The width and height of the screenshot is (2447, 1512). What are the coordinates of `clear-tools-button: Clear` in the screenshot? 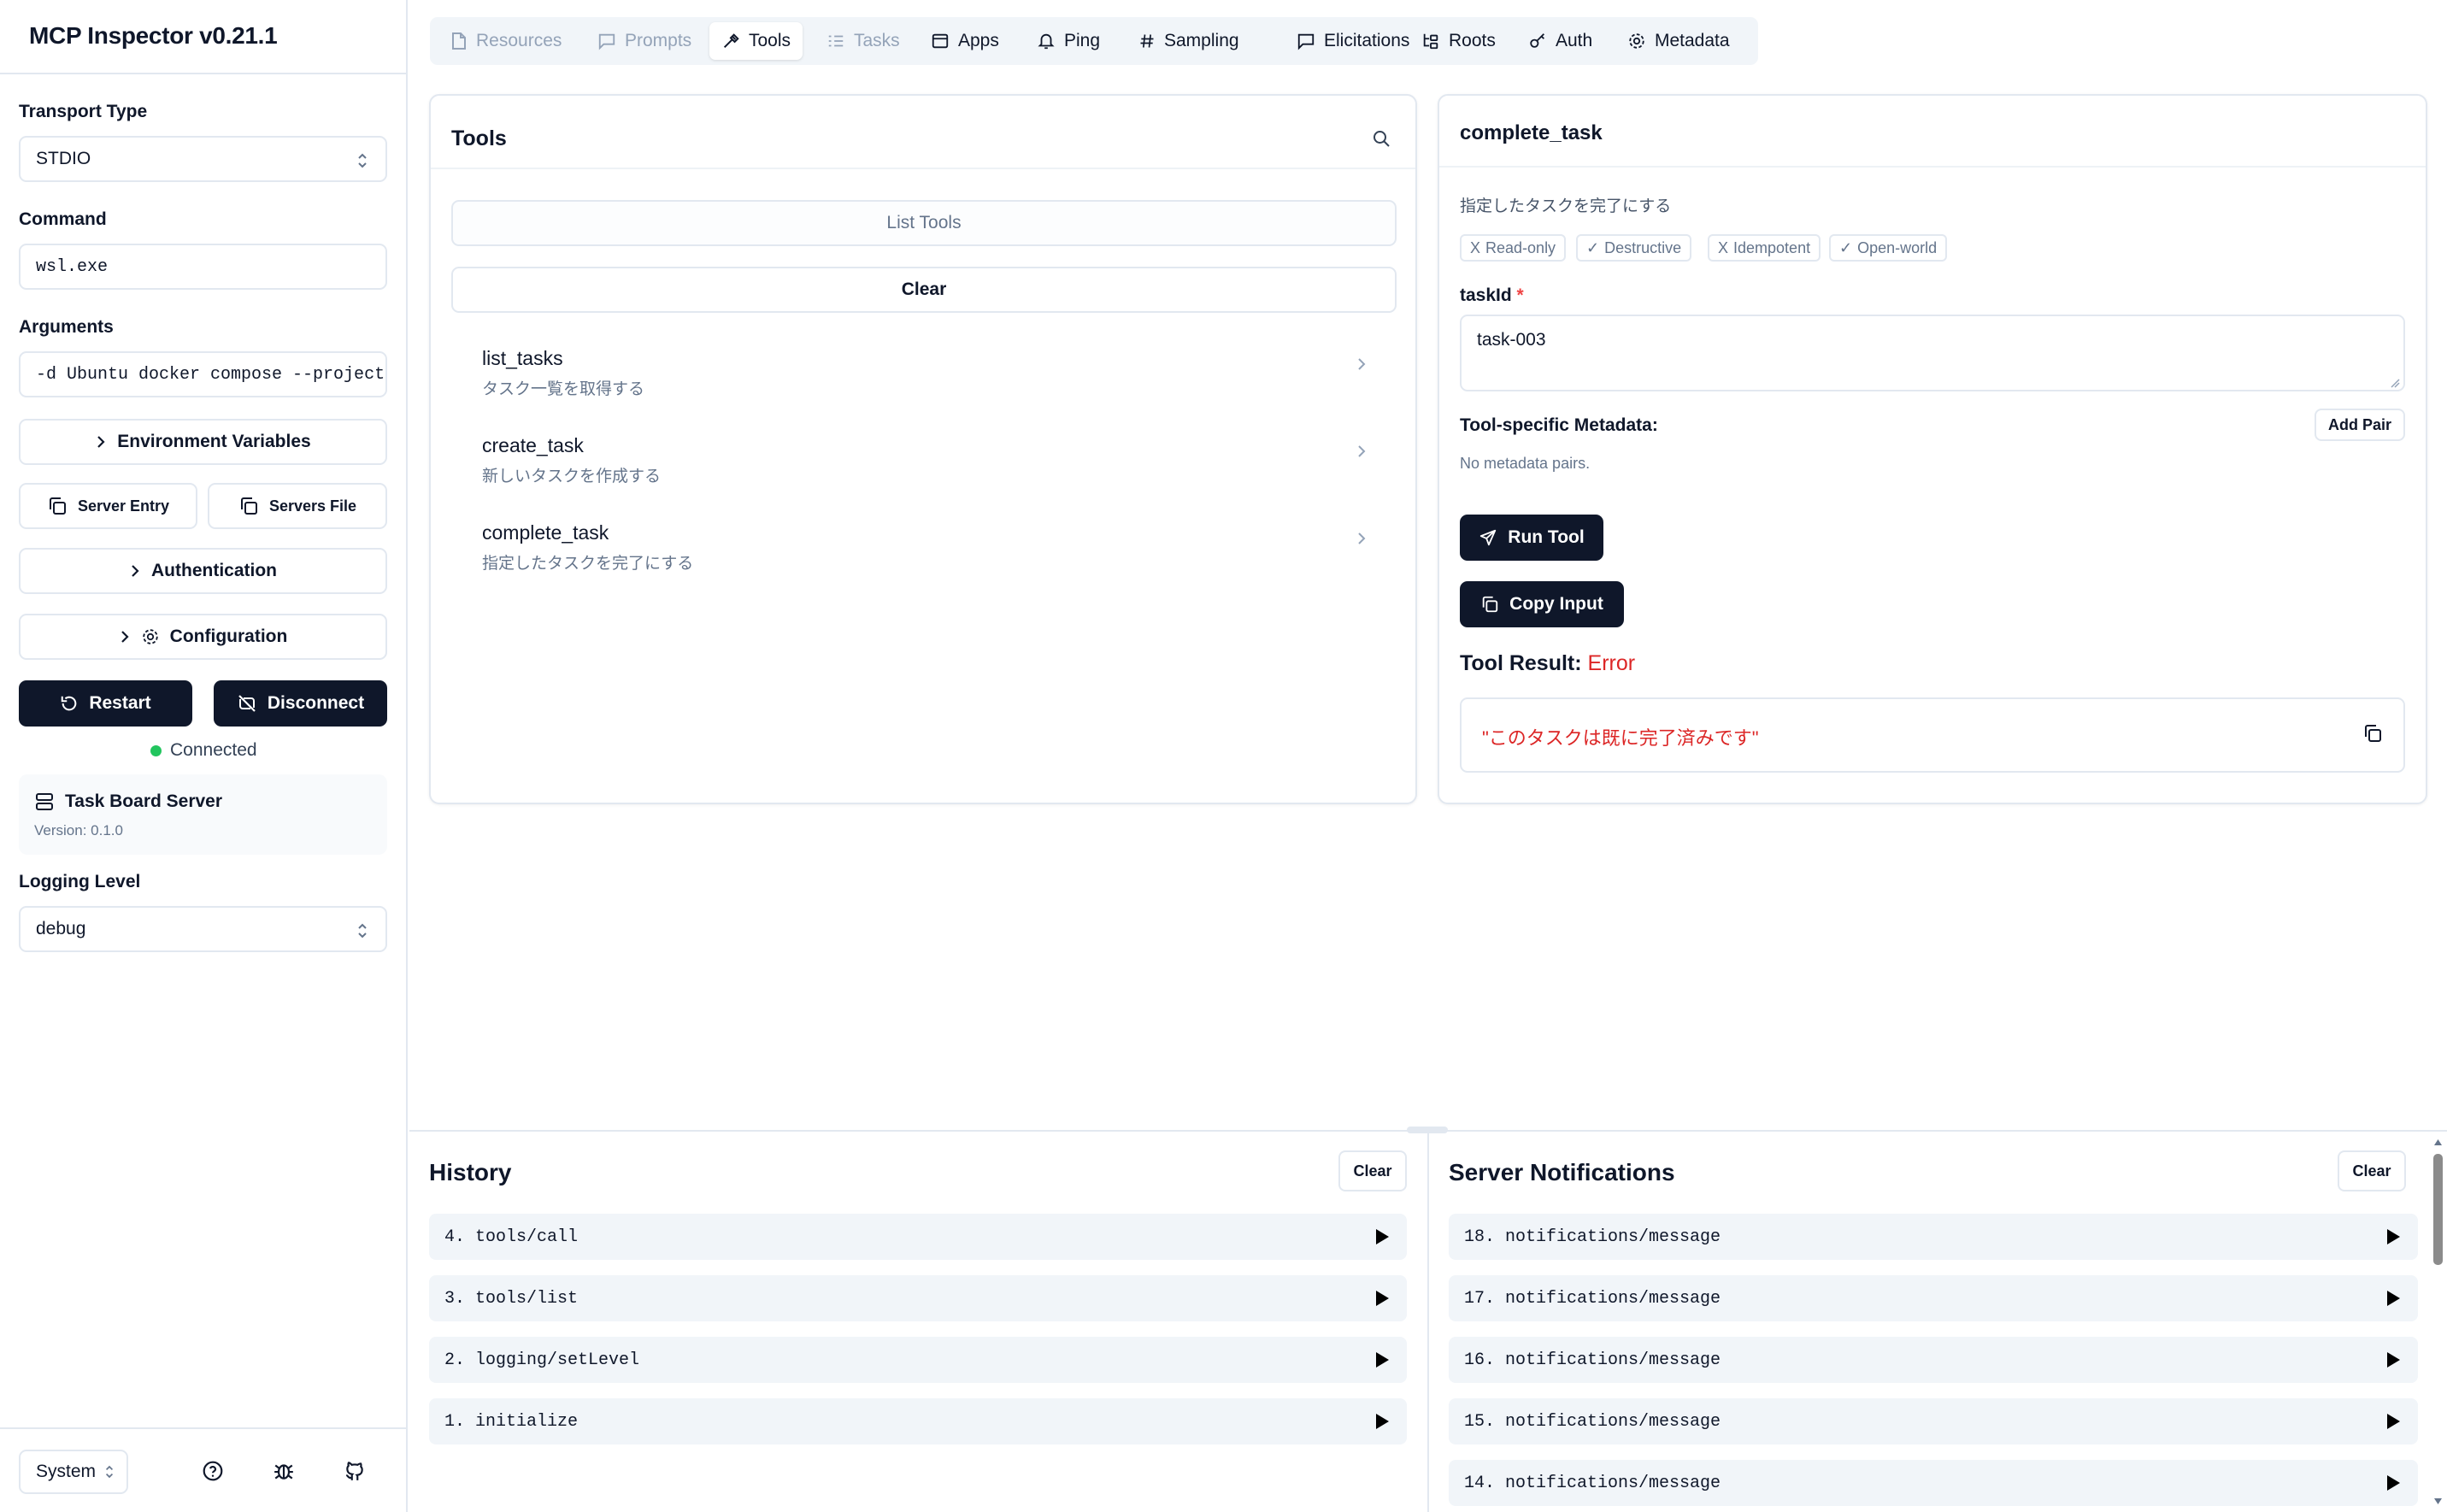 It's located at (924, 290).